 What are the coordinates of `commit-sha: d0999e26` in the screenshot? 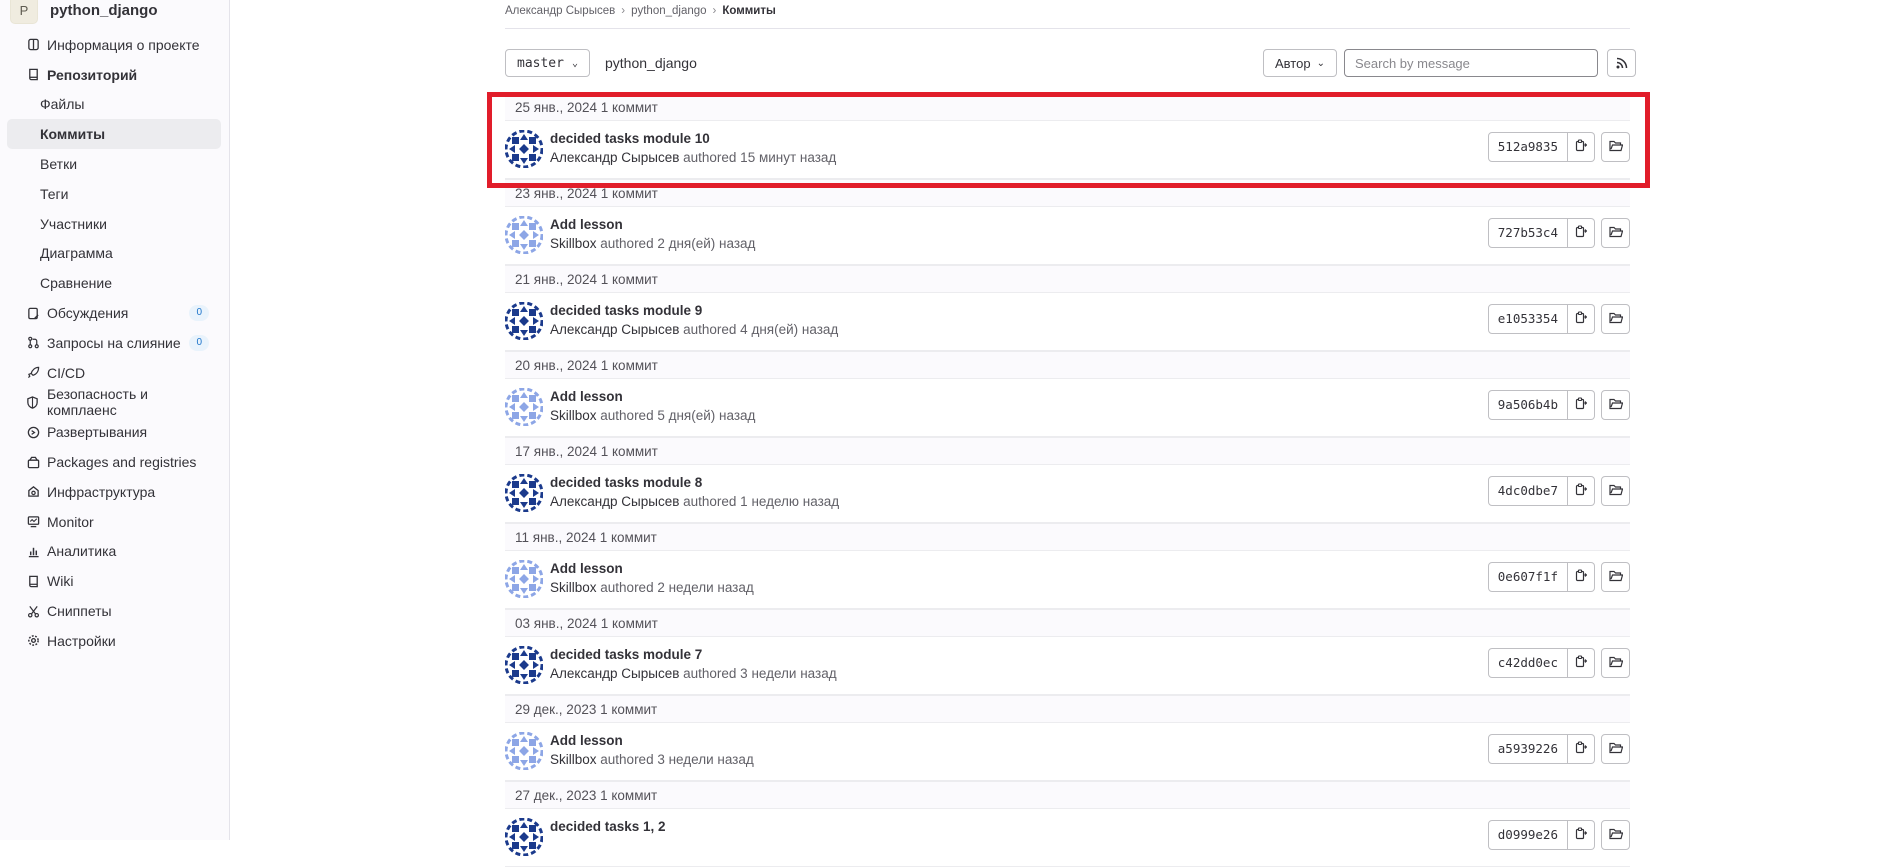 It's located at (1527, 835).